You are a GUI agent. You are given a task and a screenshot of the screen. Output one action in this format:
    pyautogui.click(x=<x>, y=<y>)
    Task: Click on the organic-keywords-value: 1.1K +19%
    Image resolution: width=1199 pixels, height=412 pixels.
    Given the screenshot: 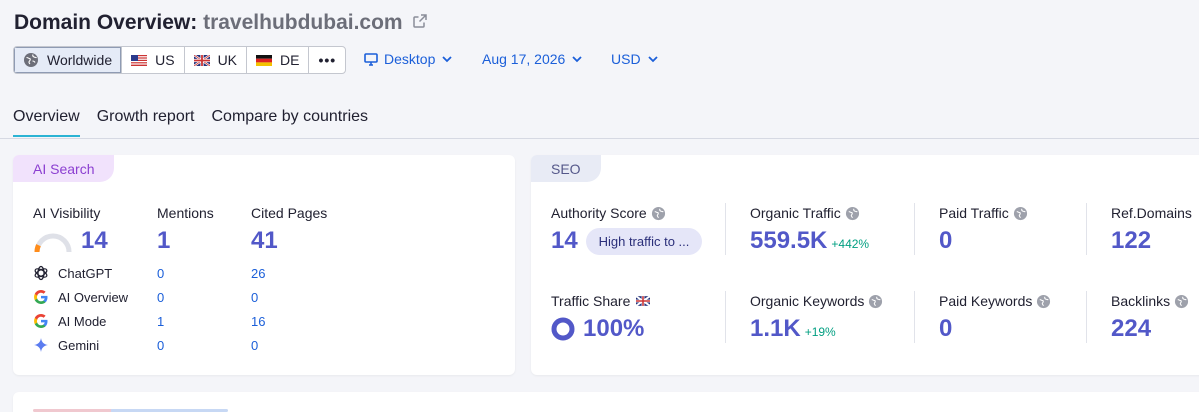 What is the action you would take?
    pyautogui.click(x=793, y=329)
    